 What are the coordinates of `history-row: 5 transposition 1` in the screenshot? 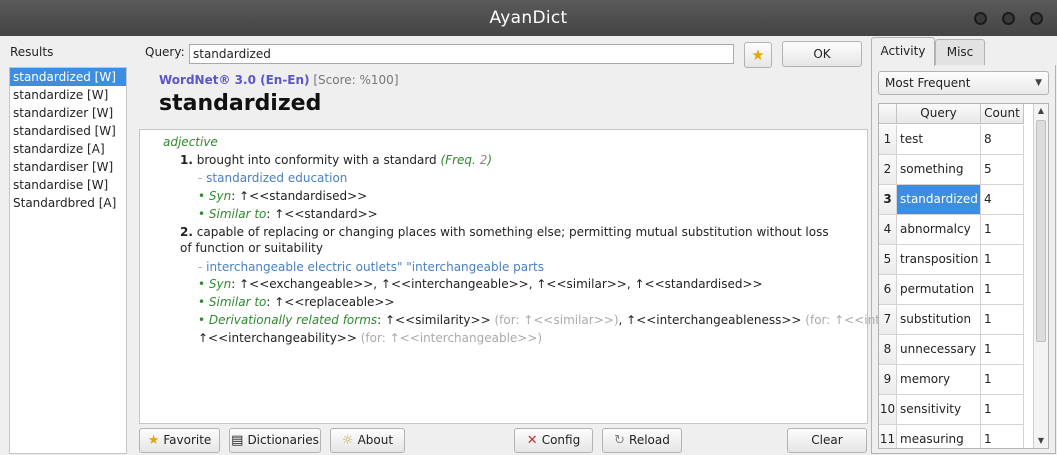 It's located at (951, 260).